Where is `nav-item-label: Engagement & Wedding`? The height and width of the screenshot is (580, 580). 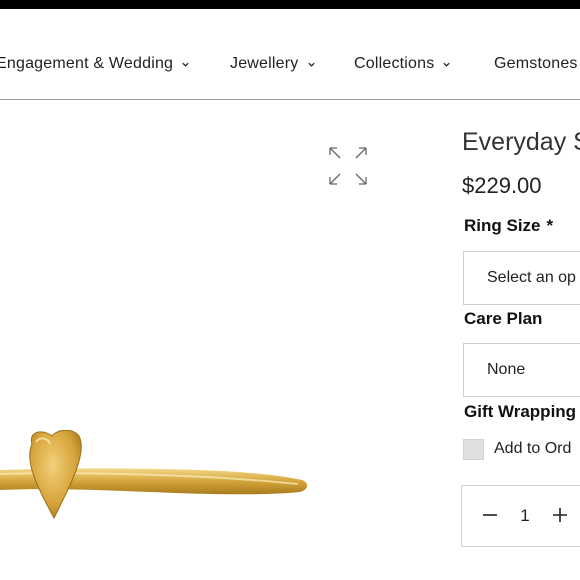
nav-item-label: Engagement & Wedding is located at coordinates (87, 63).